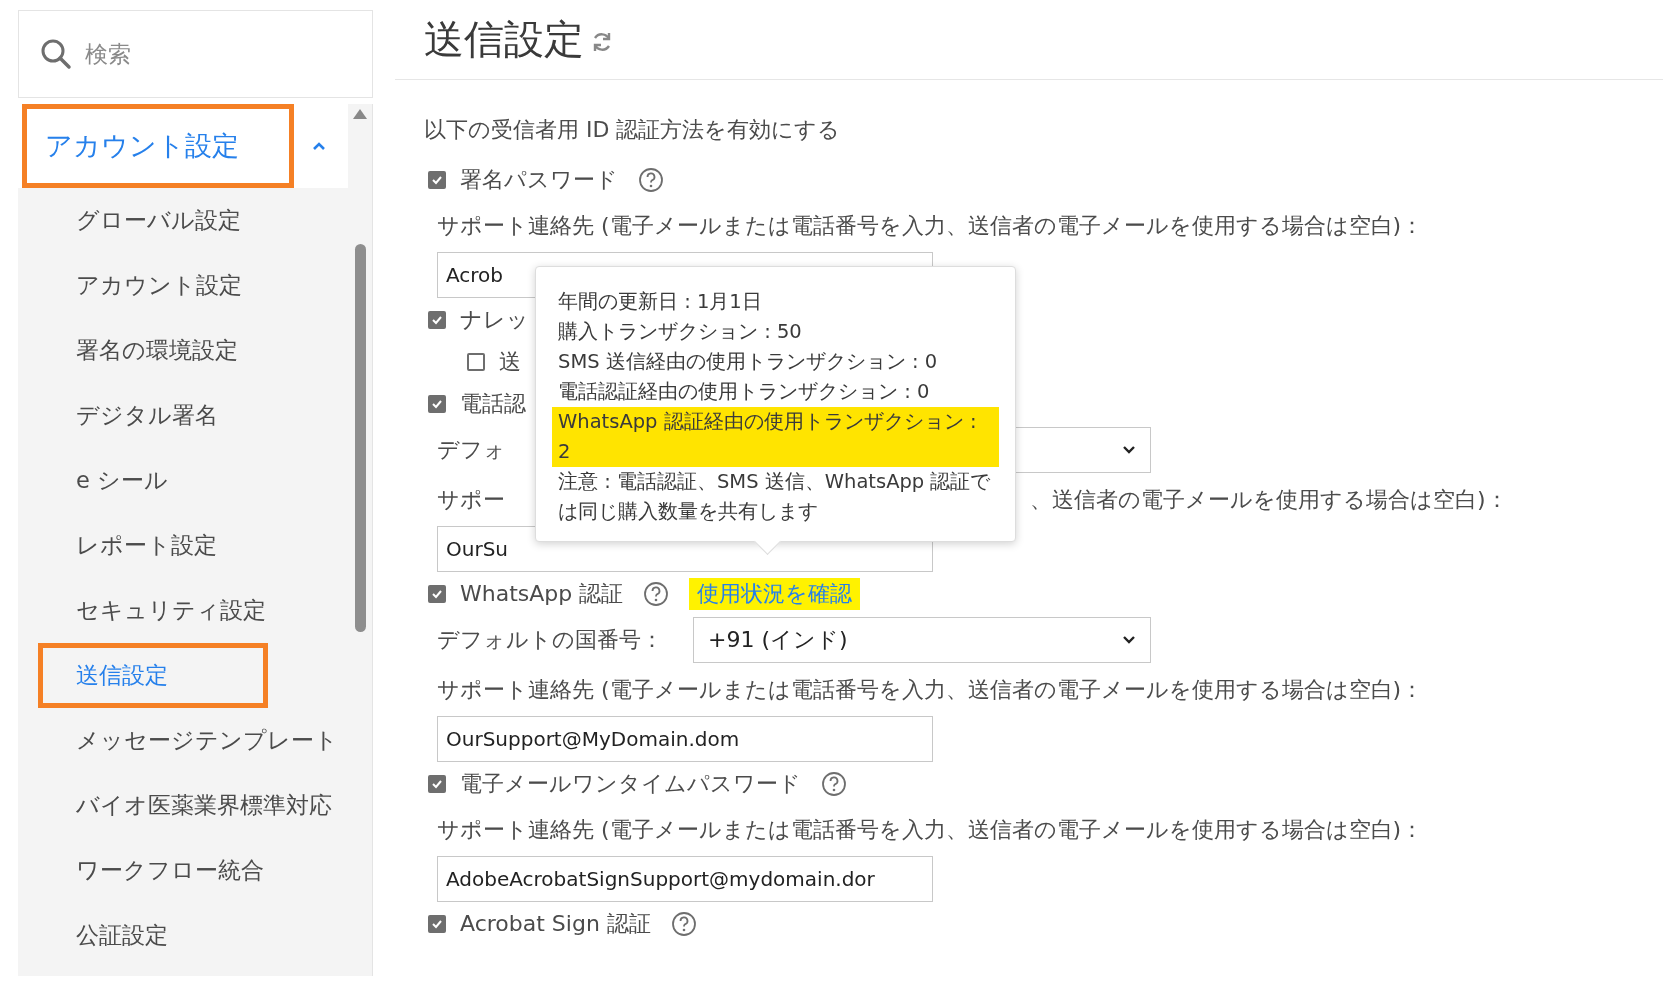 The width and height of the screenshot is (1663, 986). Describe the element at coordinates (360, 114) in the screenshot. I see `scroll-up-icon` at that location.